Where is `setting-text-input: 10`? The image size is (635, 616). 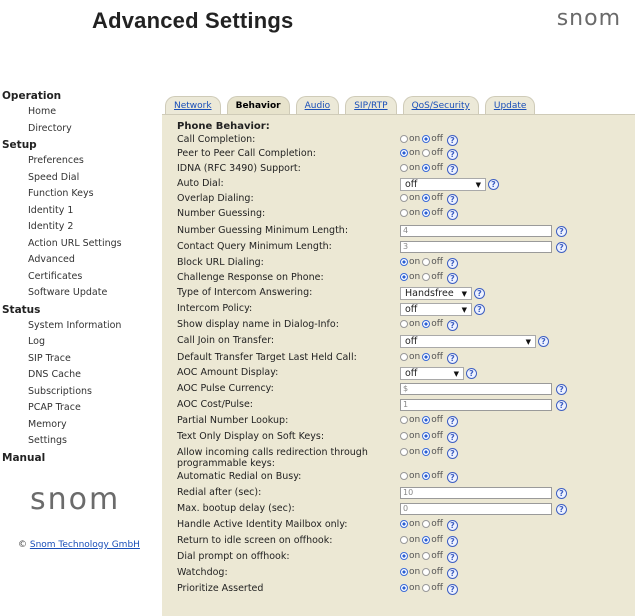 setting-text-input: 10 is located at coordinates (476, 493).